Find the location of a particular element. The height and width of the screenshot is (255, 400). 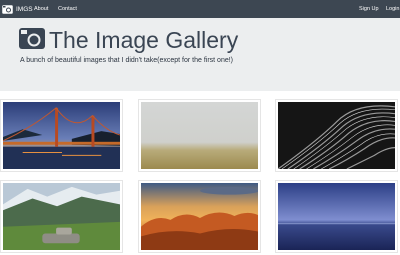

brand-link: IMGS is located at coordinates (17, 9).